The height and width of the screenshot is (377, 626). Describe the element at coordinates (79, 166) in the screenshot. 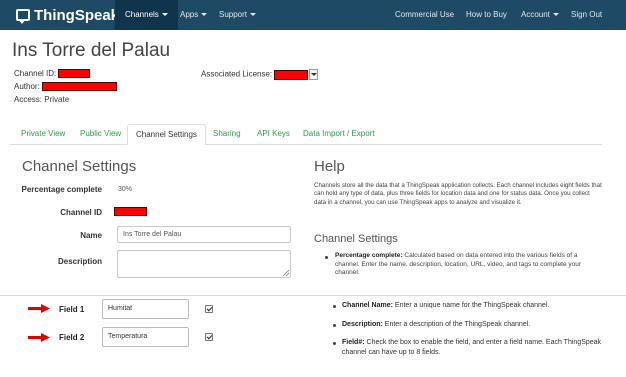

I see `channel-settings-title: Channel Settings` at that location.